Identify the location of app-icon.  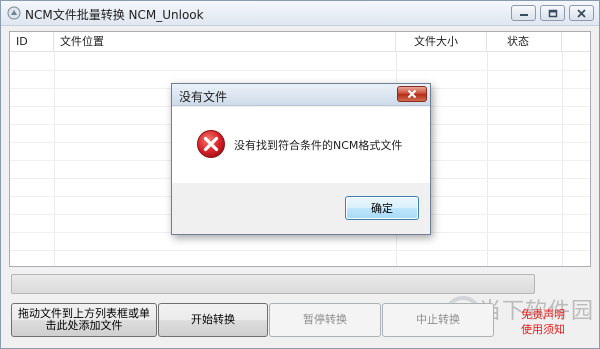
(14, 13).